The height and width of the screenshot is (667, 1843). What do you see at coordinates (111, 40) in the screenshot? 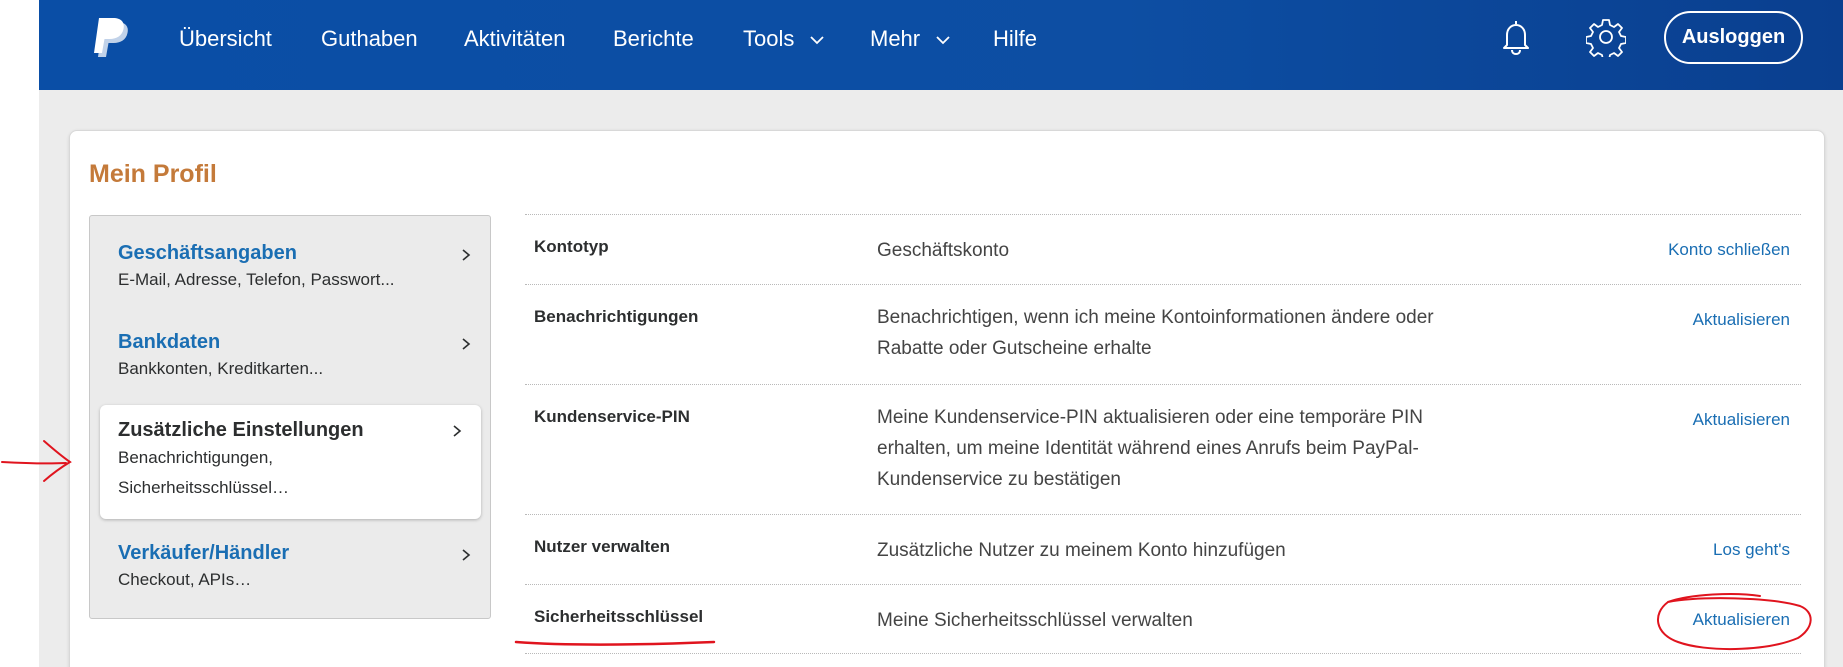
I see `paypal-logo-icon` at bounding box center [111, 40].